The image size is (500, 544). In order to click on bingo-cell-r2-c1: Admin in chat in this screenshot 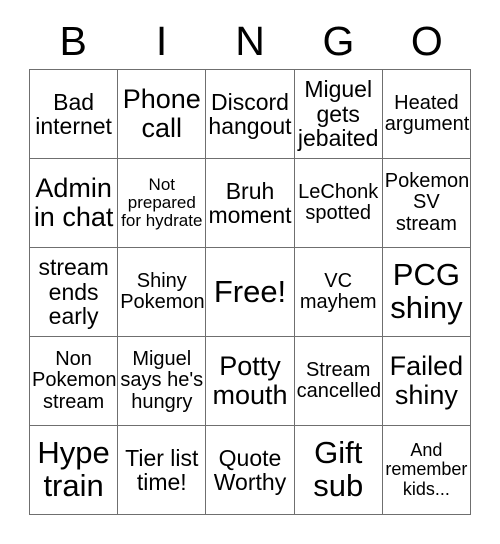, I will do `click(74, 203)`.